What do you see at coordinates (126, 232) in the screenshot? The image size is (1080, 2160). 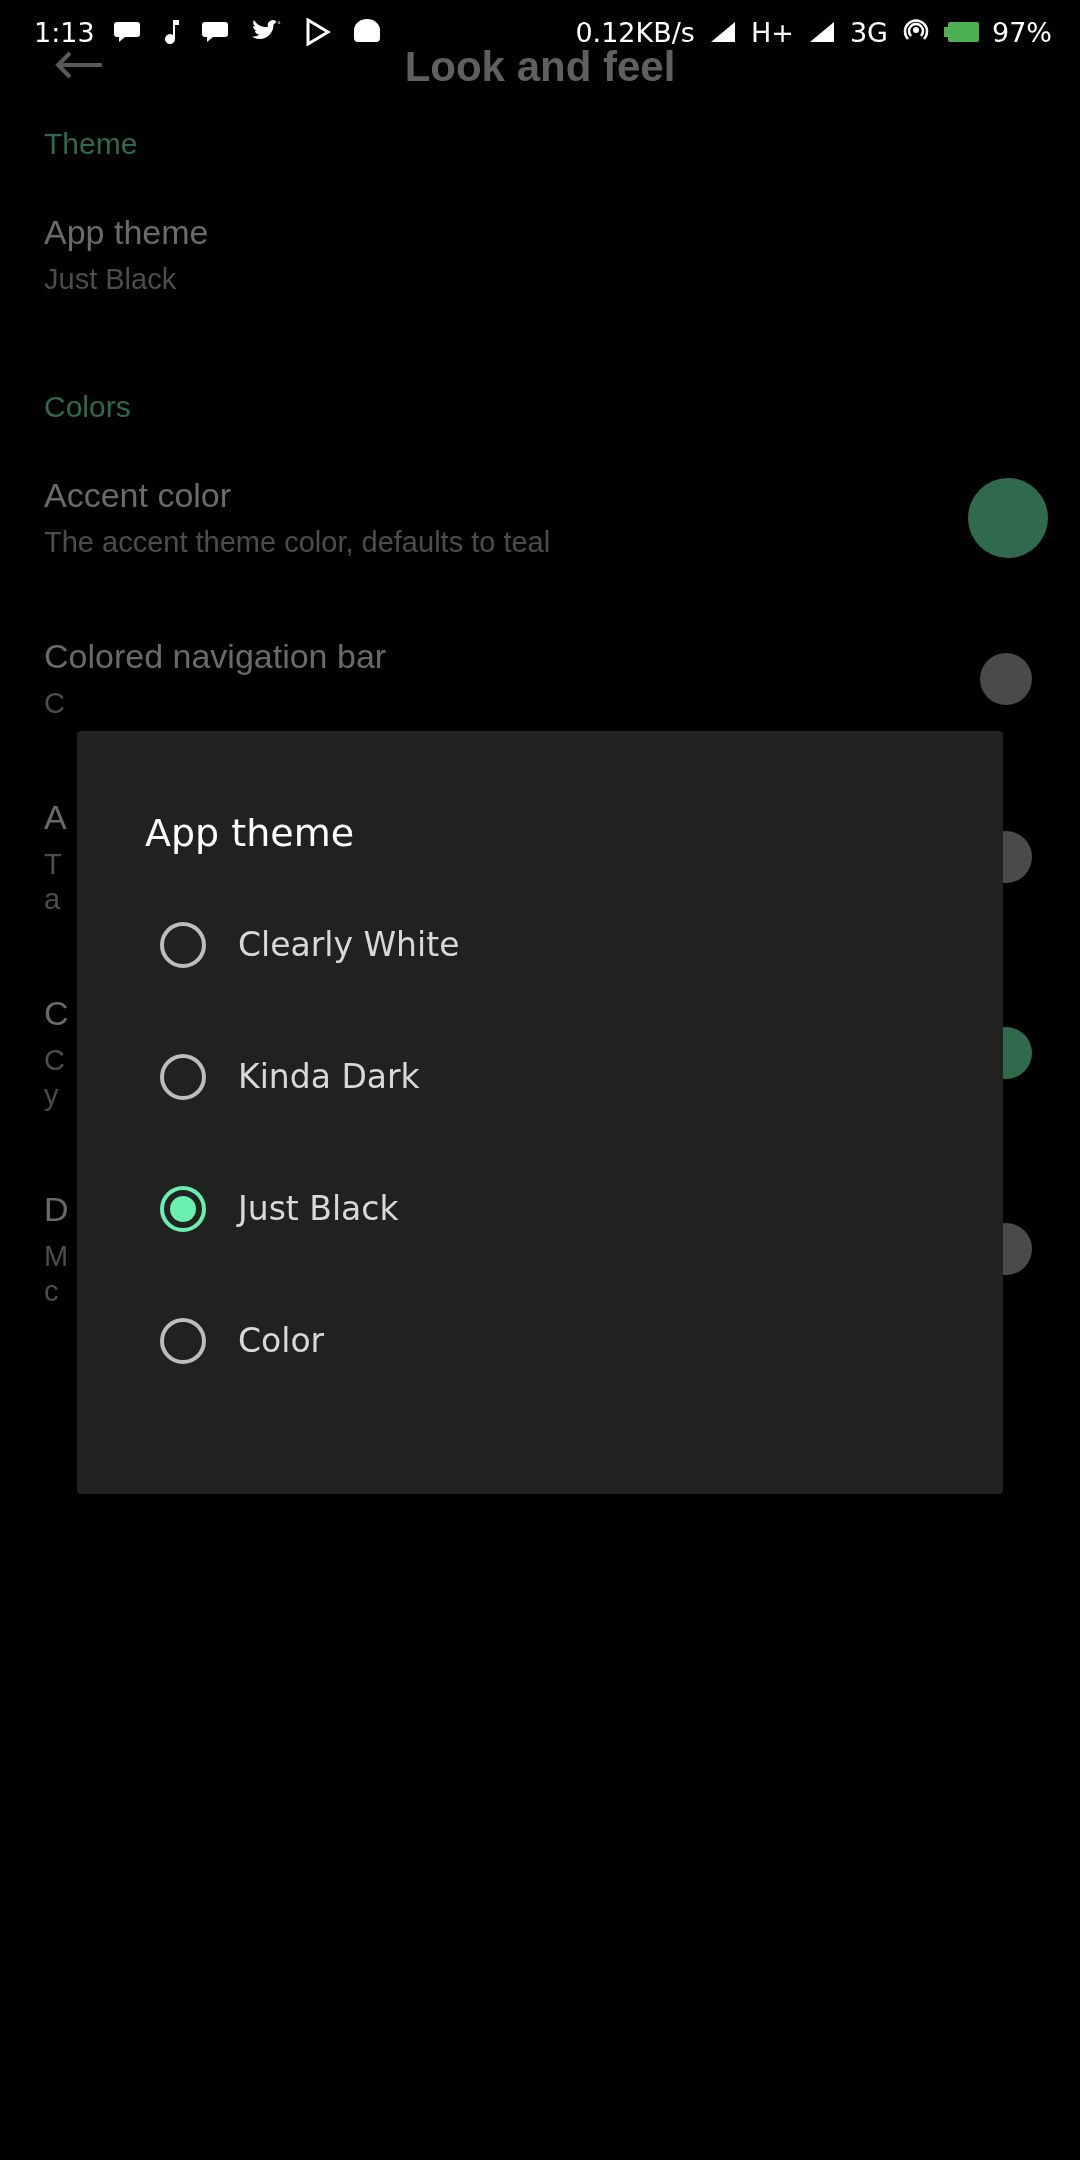 I see `setting-title: App theme` at bounding box center [126, 232].